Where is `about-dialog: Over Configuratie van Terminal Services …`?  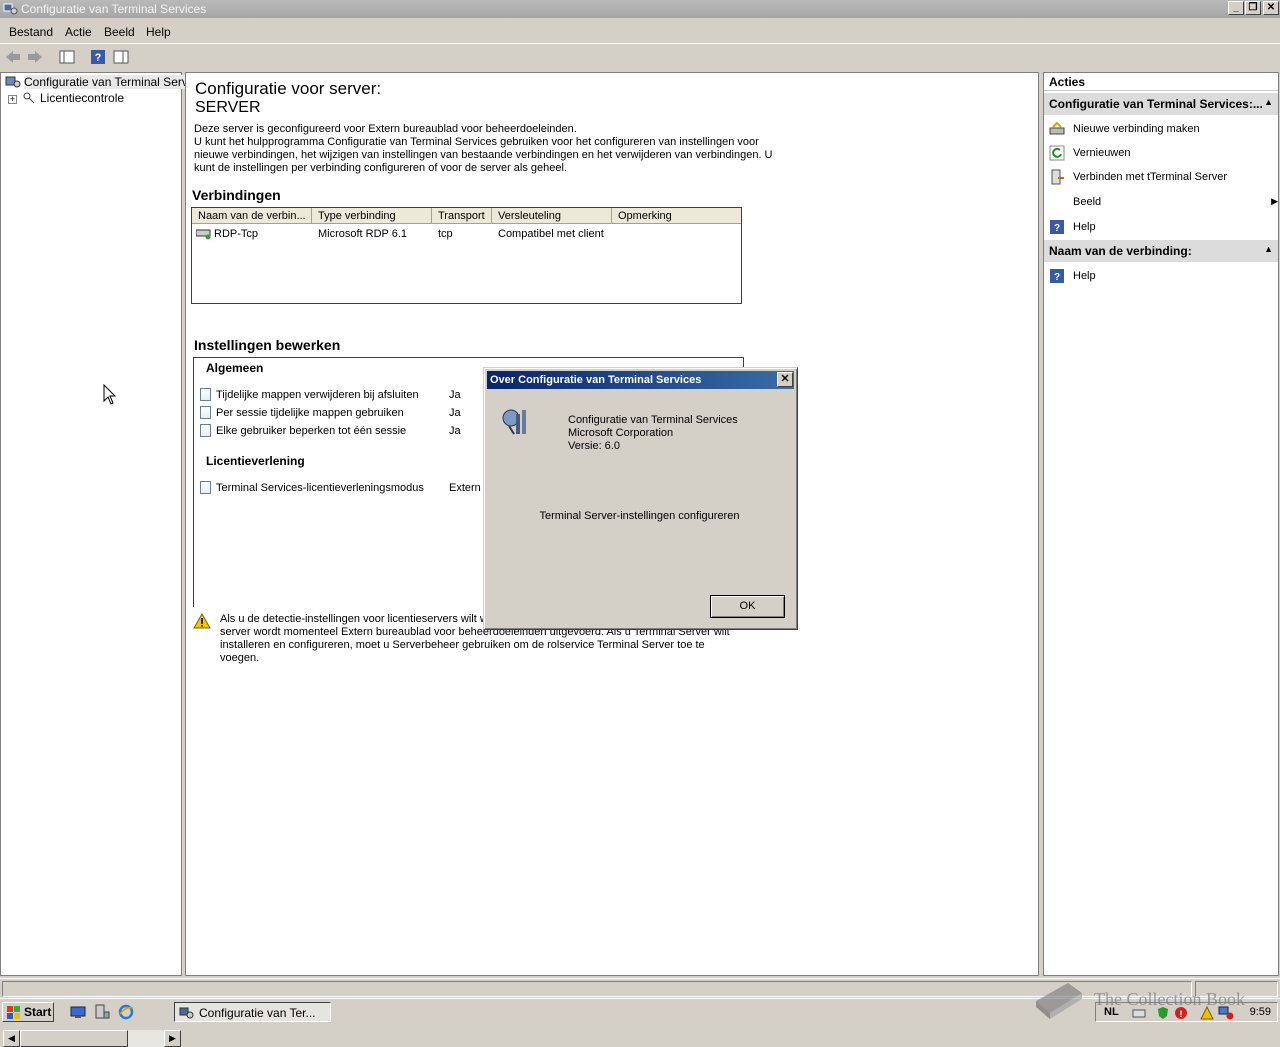
about-dialog: Over Configuratie van Terminal Services … is located at coordinates (640, 498).